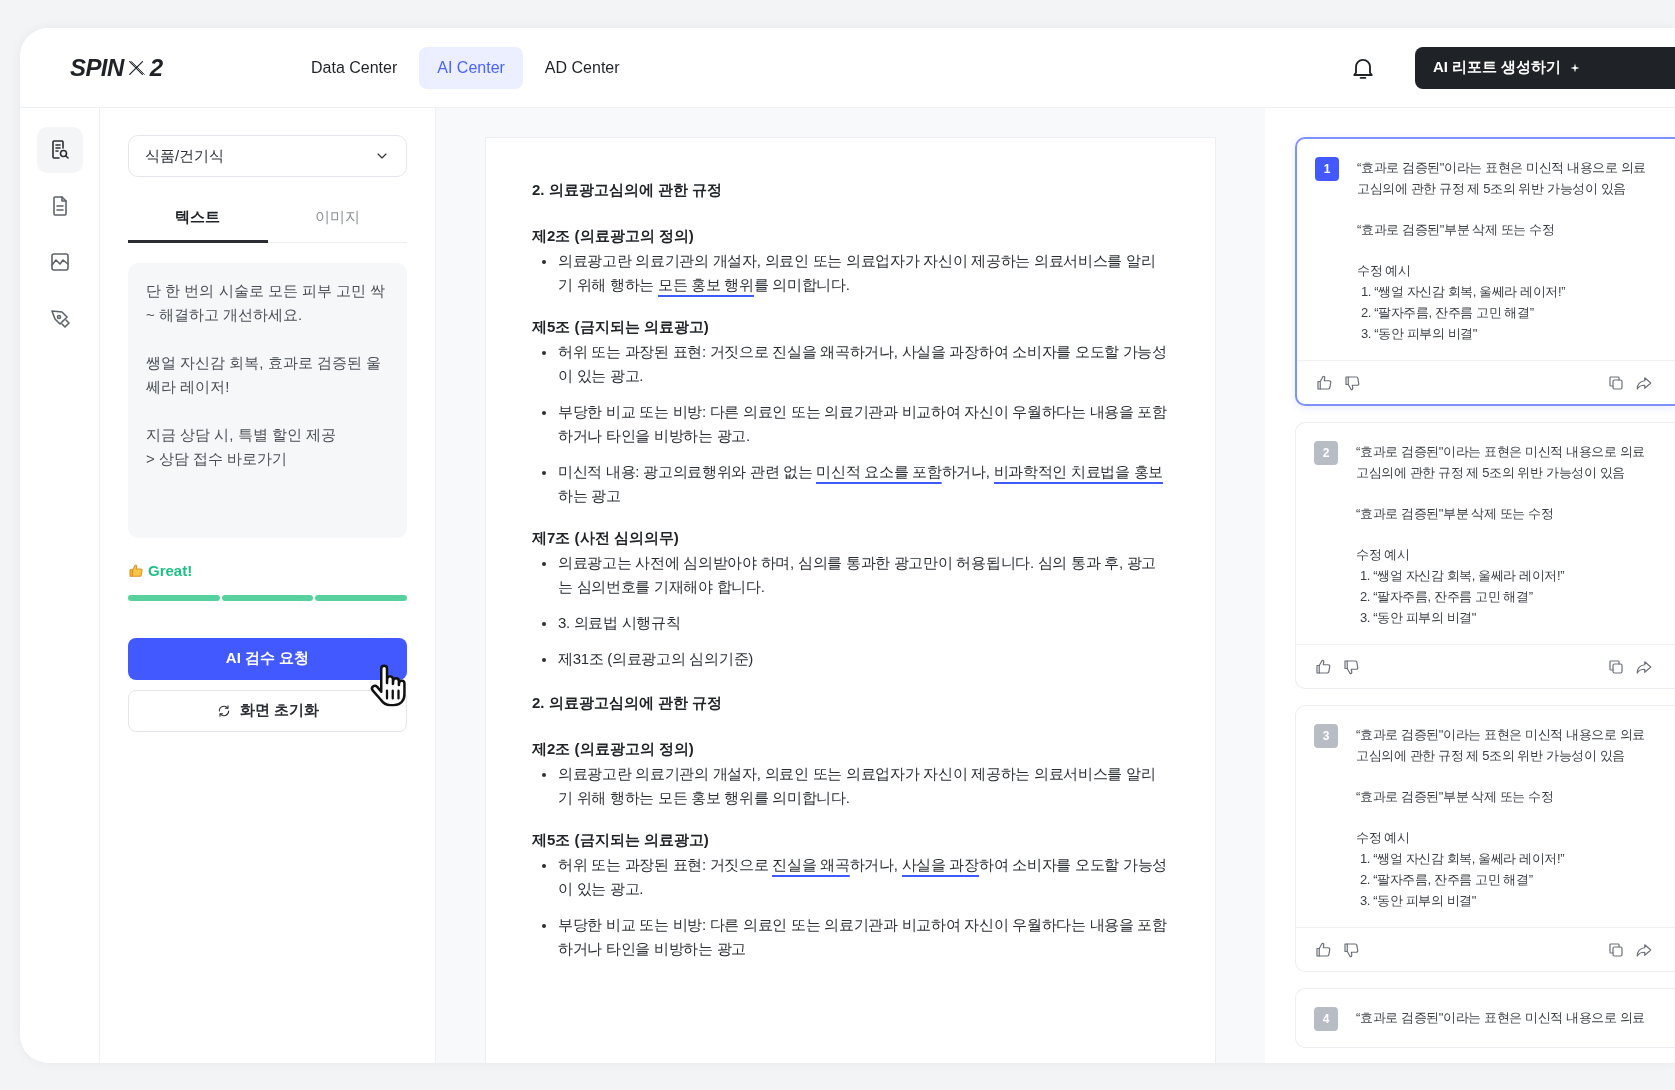 The width and height of the screenshot is (1675, 1090). Describe the element at coordinates (1545, 67) in the screenshot. I see `report-button: AI 리포트 생성하기` at that location.